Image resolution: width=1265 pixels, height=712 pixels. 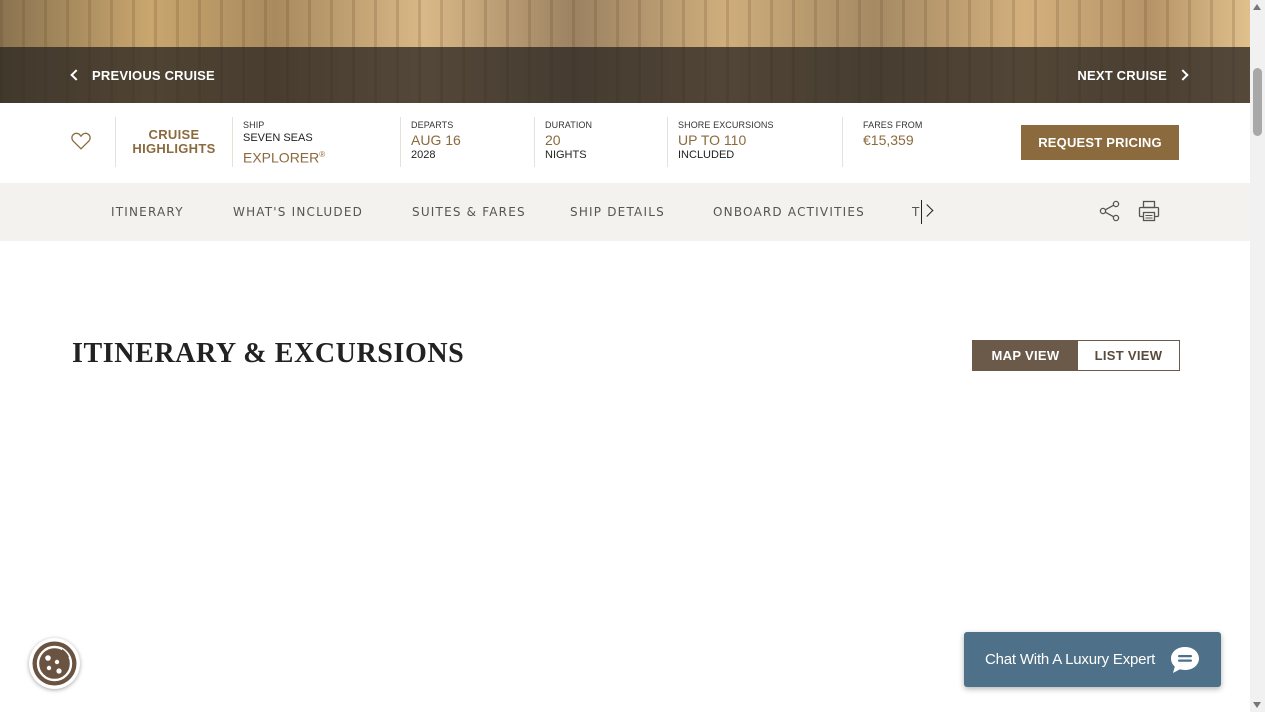 What do you see at coordinates (298, 212) in the screenshot?
I see `tab-whats-included: WHAT'S INCLUDED` at bounding box center [298, 212].